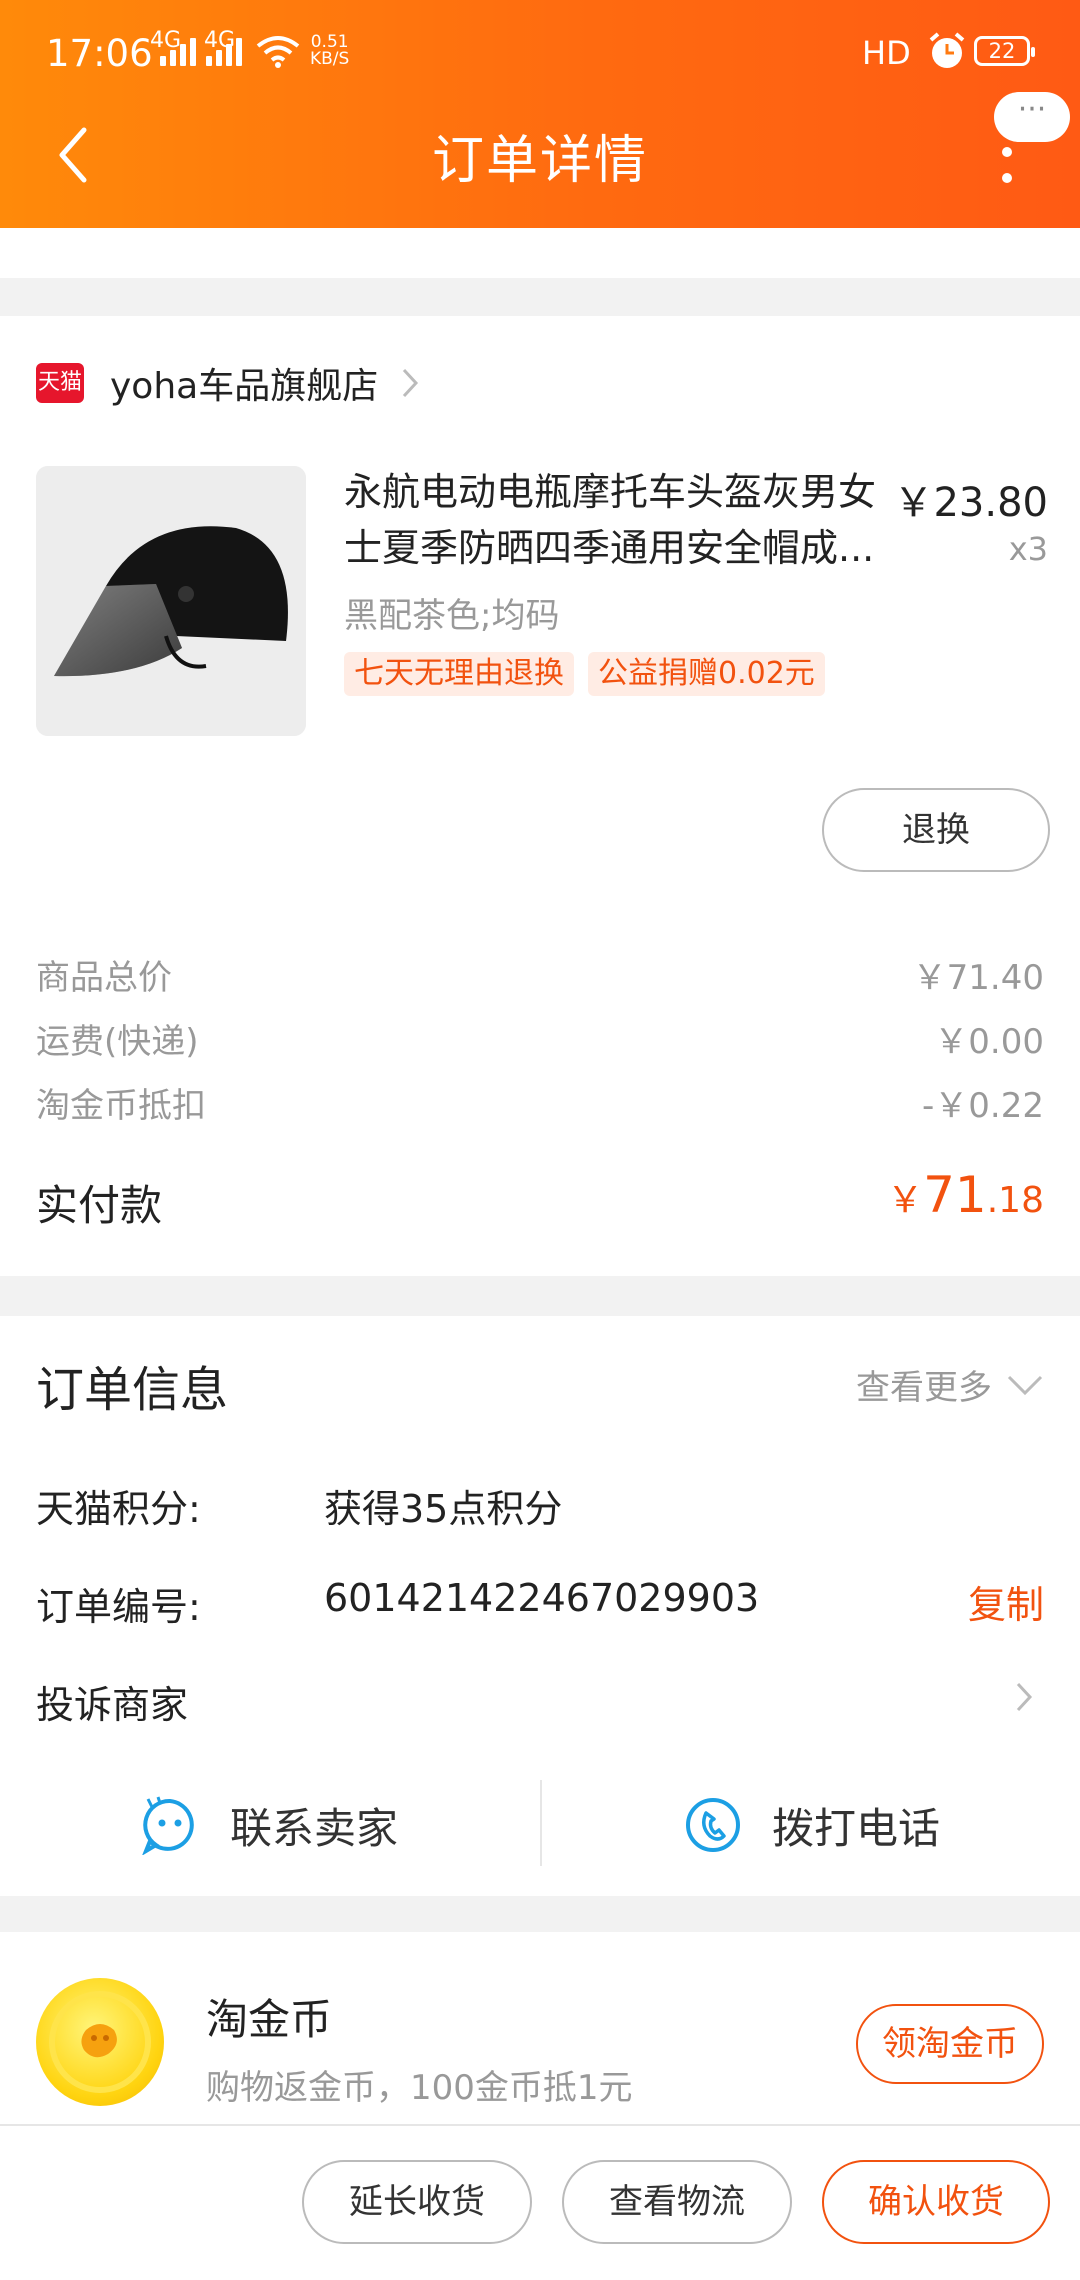  What do you see at coordinates (278, 52) in the screenshot?
I see `wifi-icon` at bounding box center [278, 52].